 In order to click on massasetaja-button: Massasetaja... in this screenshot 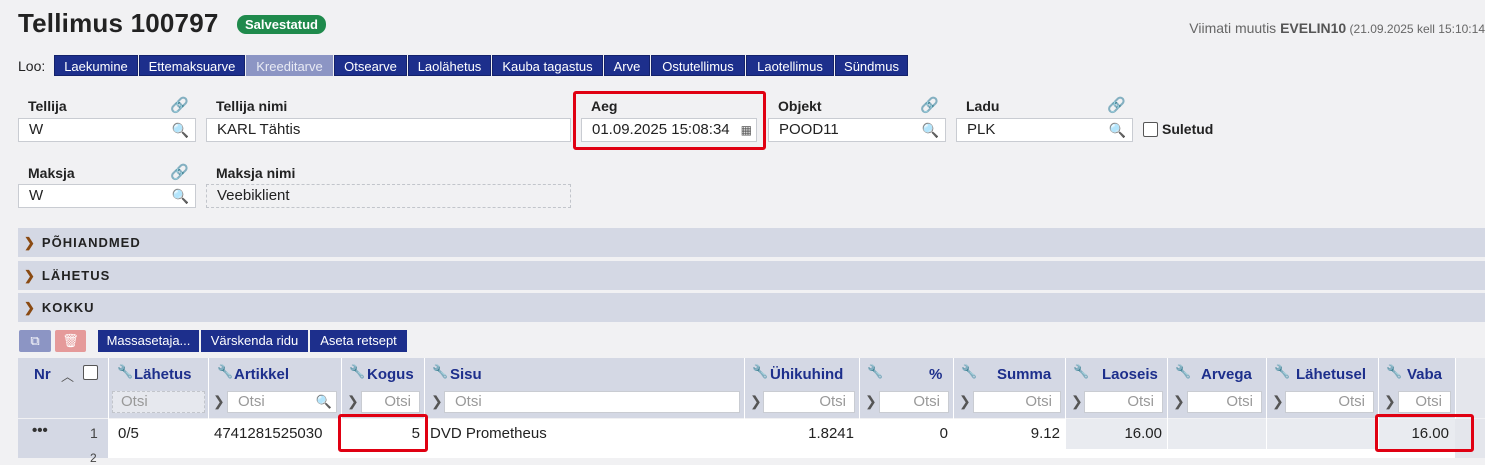, I will do `click(148, 341)`.